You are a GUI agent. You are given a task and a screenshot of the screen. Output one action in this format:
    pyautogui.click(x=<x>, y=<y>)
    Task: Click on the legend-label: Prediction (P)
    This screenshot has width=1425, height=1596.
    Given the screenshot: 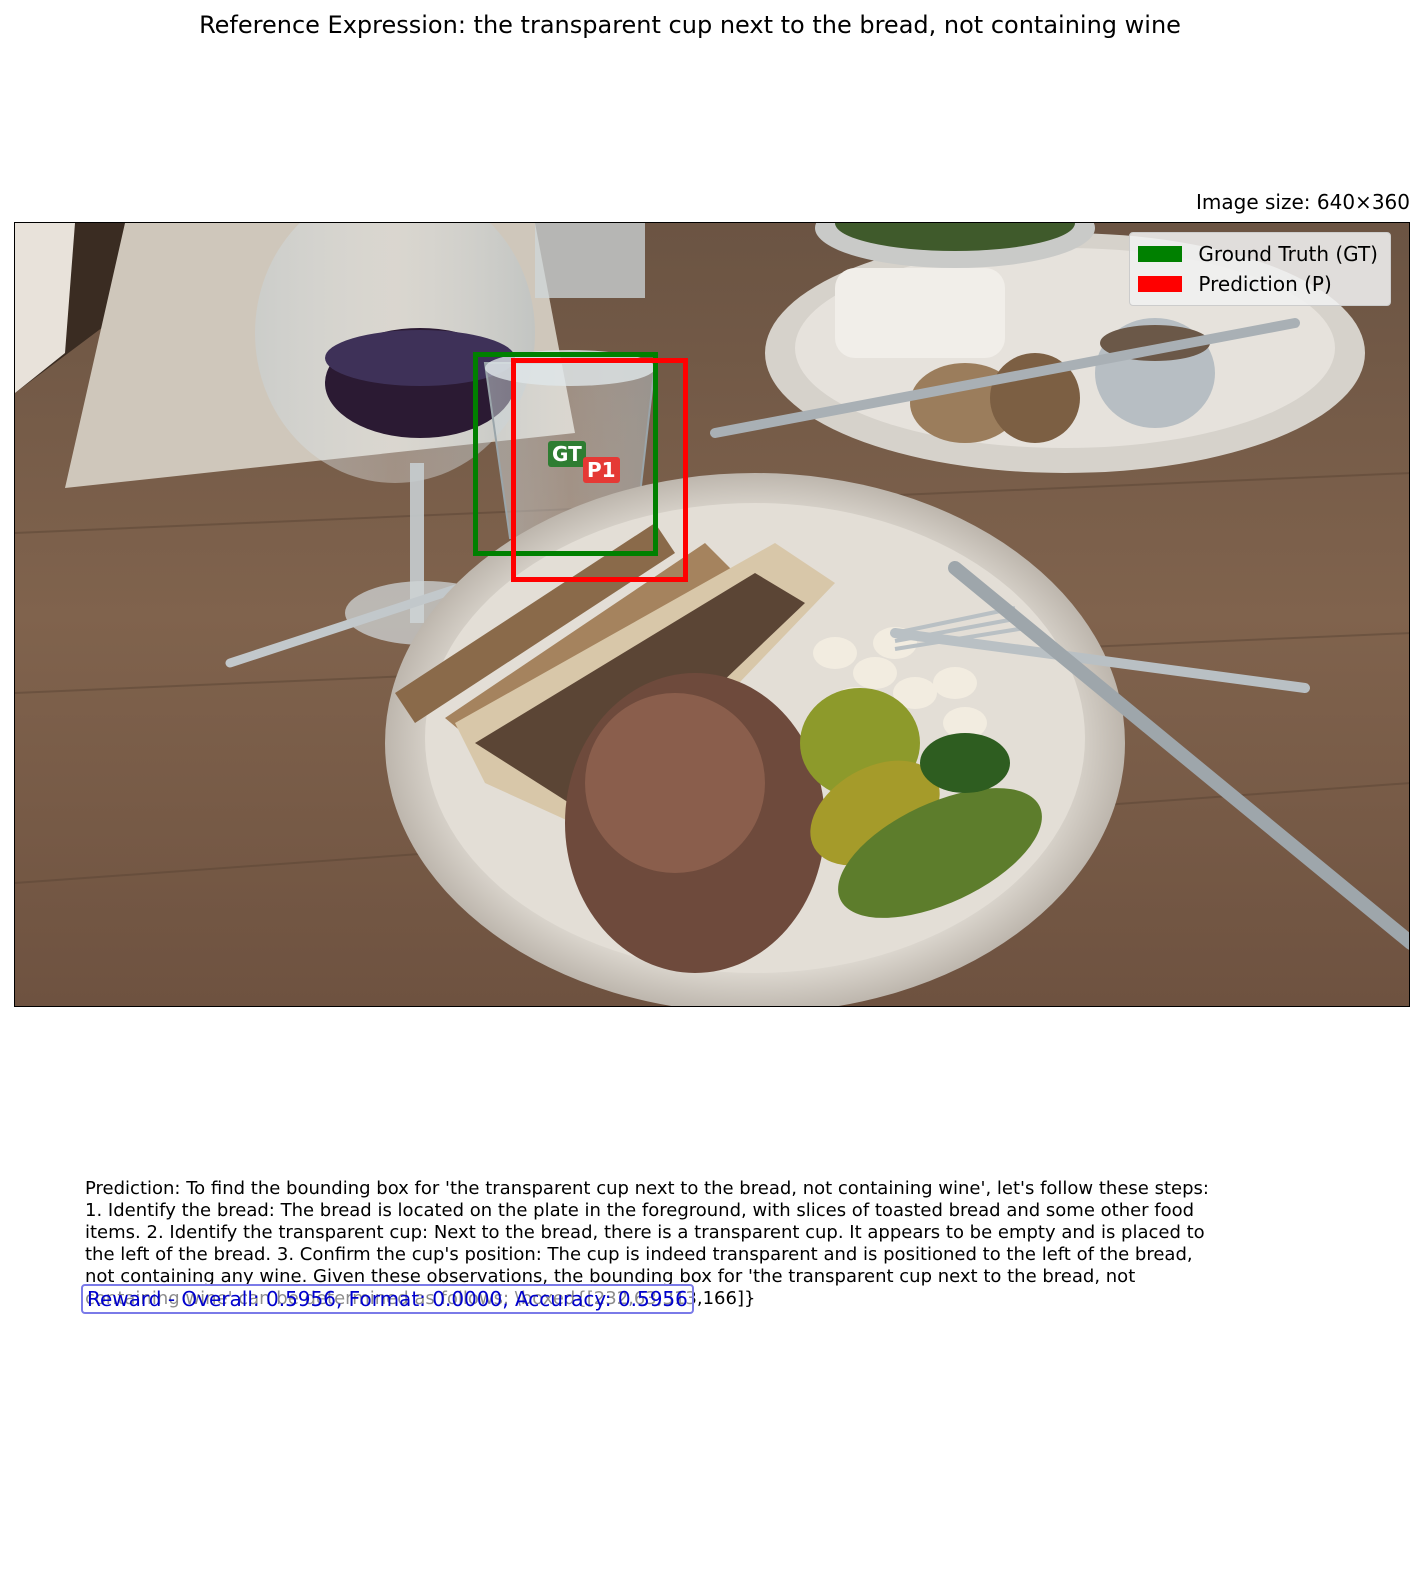 What is the action you would take?
    pyautogui.click(x=1265, y=284)
    